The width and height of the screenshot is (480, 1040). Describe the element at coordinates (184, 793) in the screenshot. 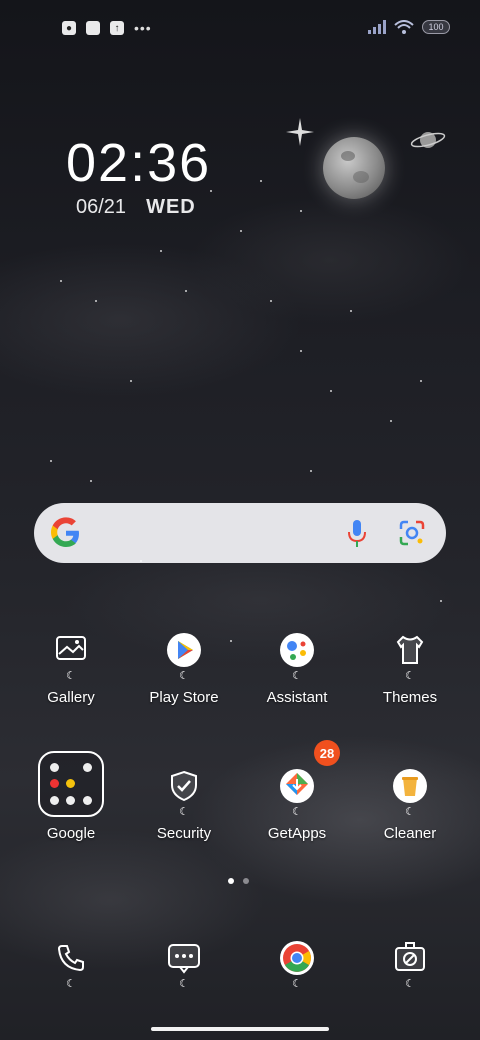

I see `shield-icon: ☾` at that location.